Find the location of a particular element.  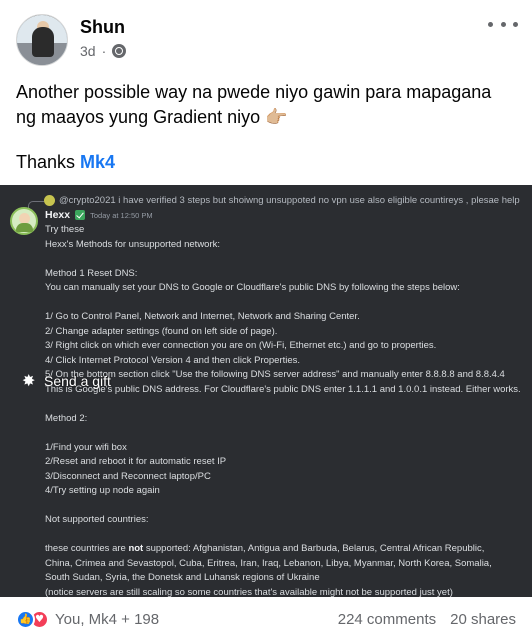

send-gift-label: Send a gift is located at coordinates (77, 381).